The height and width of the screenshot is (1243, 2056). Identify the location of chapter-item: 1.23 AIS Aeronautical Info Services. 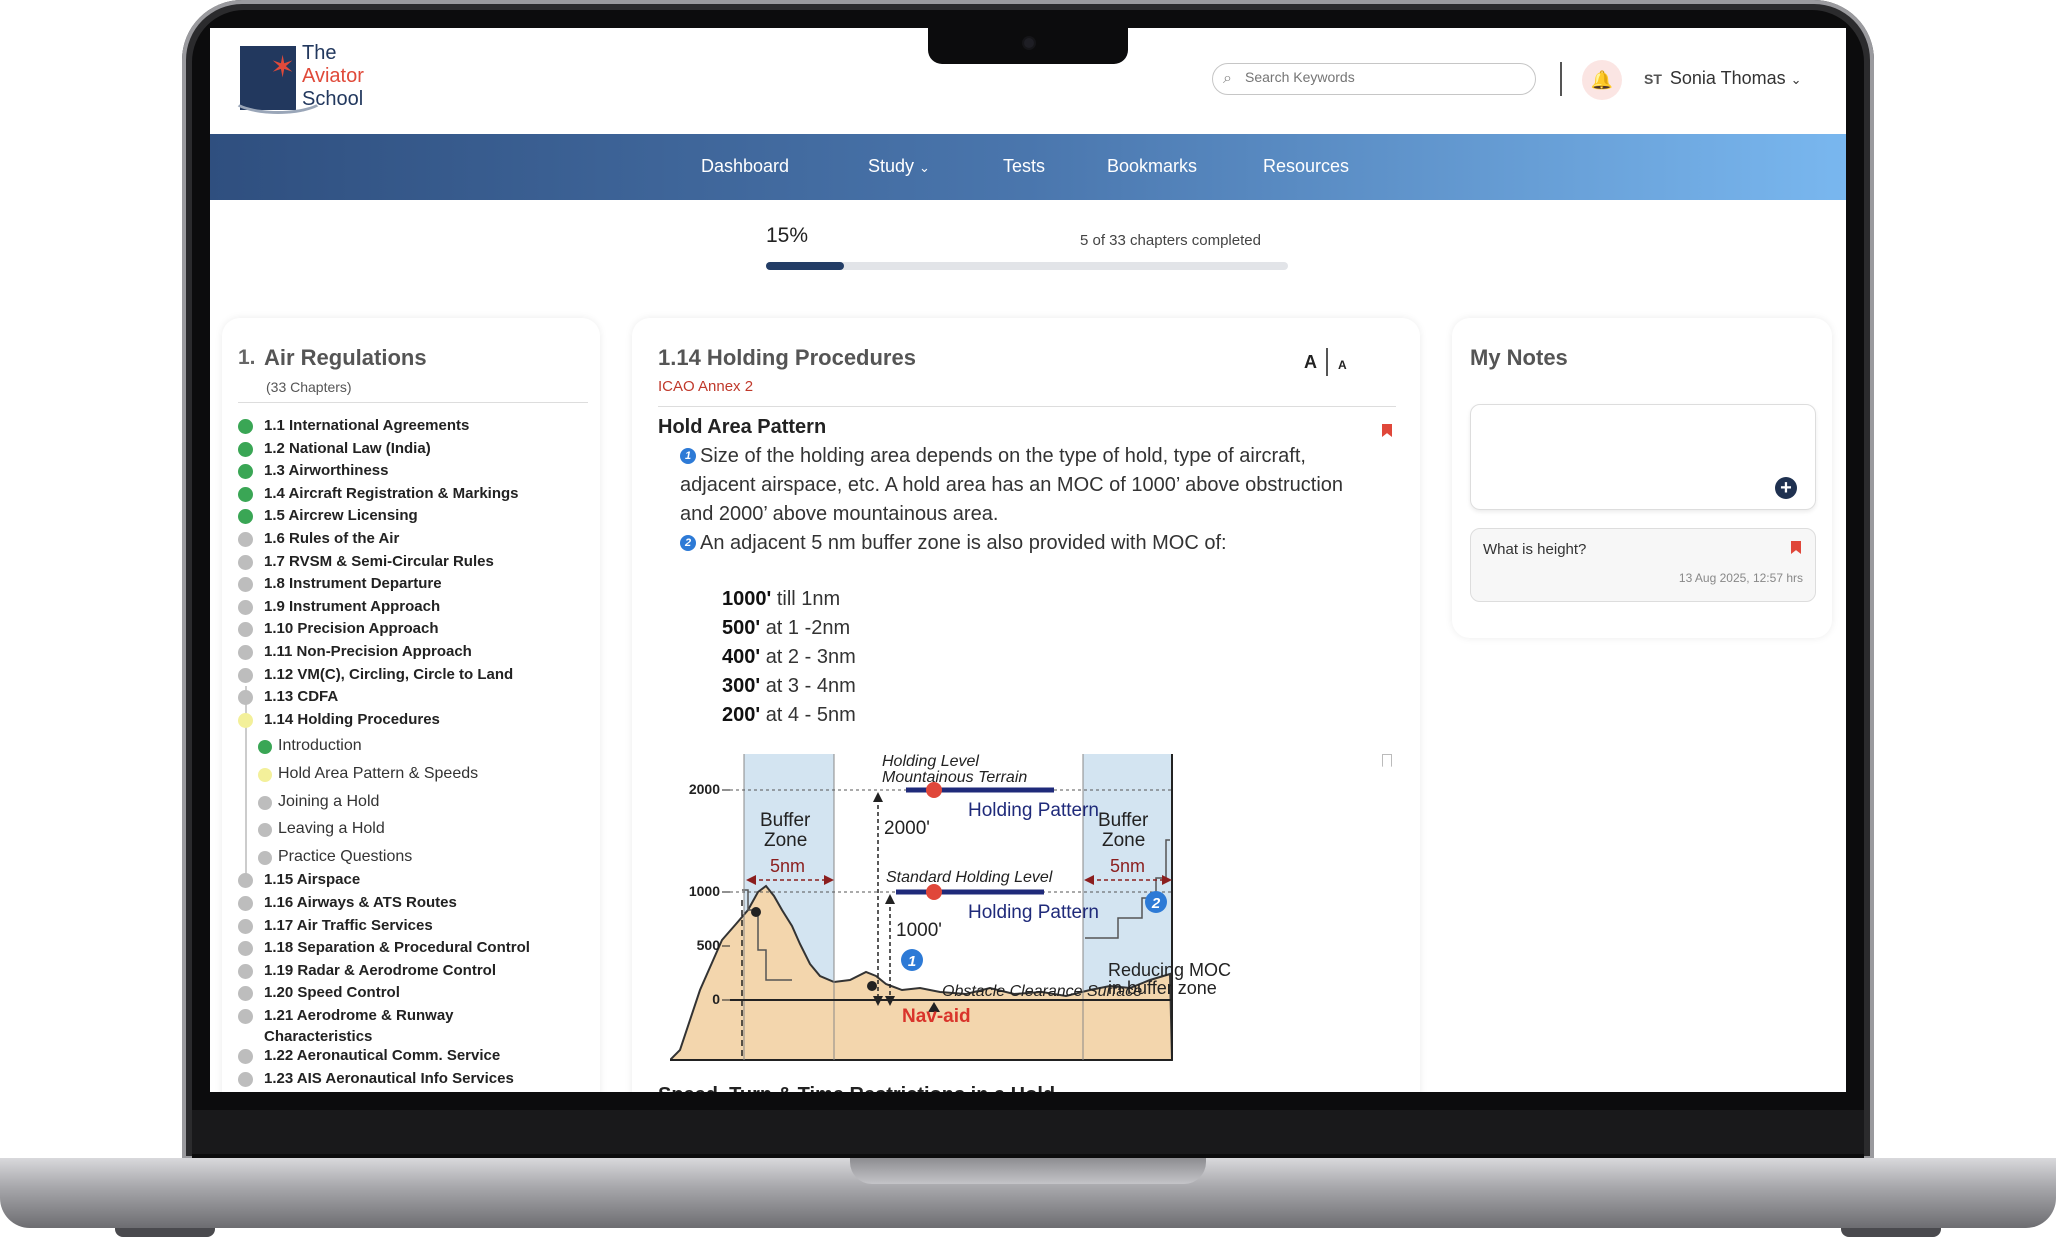
(418, 1079).